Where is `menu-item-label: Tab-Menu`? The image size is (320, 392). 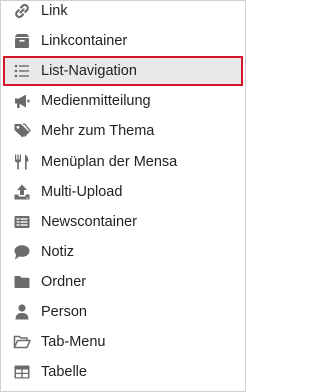 menu-item-label: Tab-Menu is located at coordinates (73, 342).